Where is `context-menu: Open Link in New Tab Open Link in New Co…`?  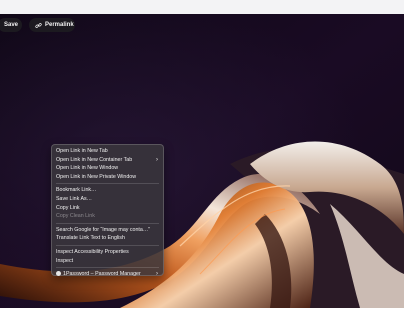 context-menu: Open Link in New Tab Open Link in New Co… is located at coordinates (107, 211).